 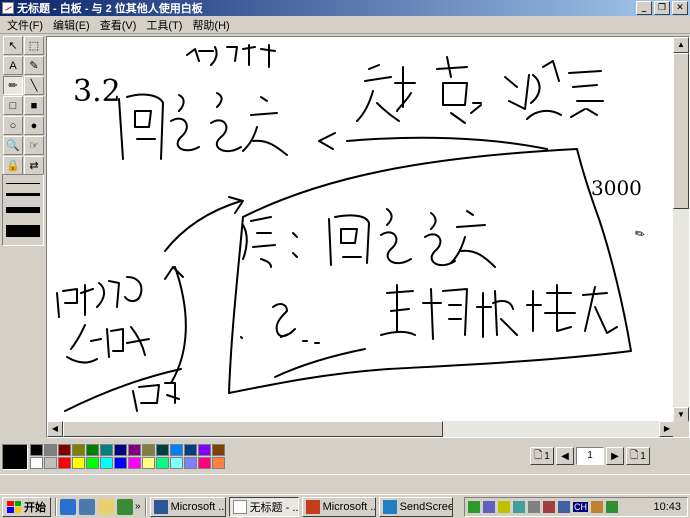 I want to click on outlook-quicklaunch-icon, so click(x=87, y=506).